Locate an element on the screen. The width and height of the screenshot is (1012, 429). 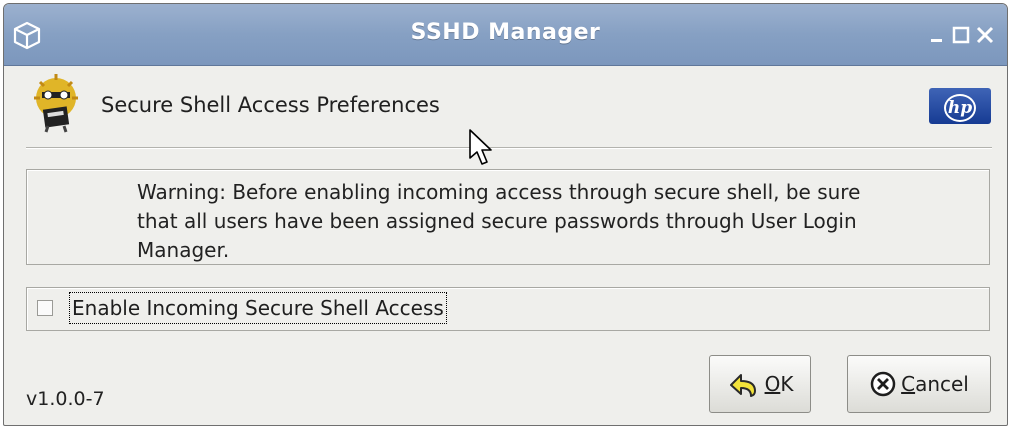
ok-label-rest: K is located at coordinates (787, 384).